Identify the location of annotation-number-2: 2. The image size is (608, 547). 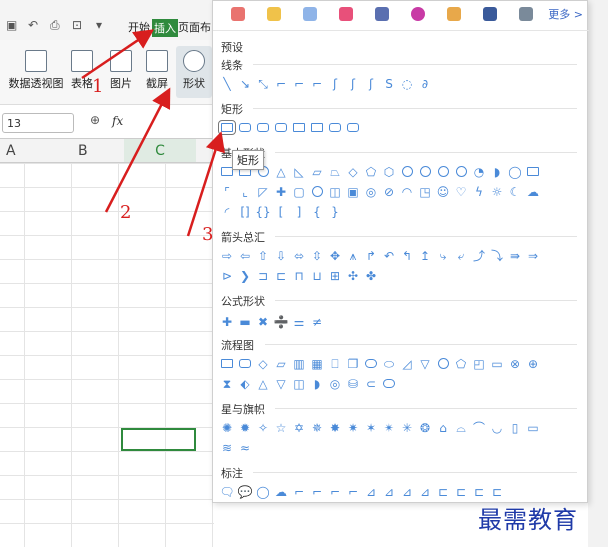
(126, 212).